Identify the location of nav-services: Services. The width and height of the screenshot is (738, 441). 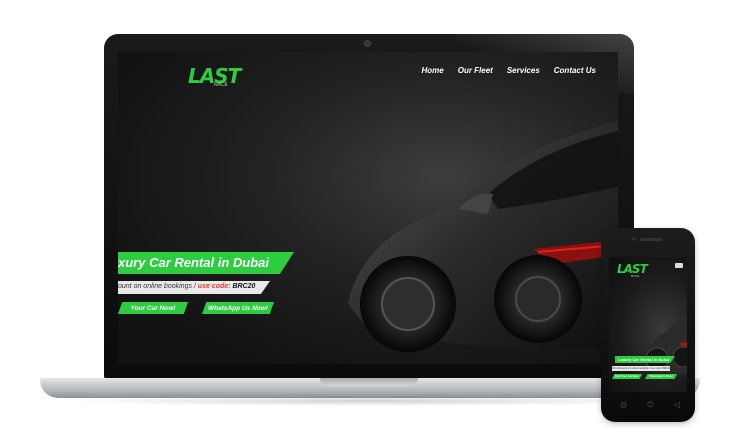
(523, 70).